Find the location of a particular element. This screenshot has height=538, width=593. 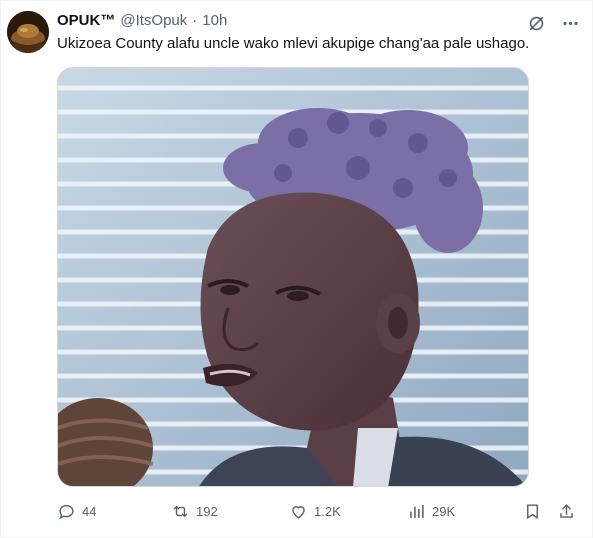

reply-count: 44 is located at coordinates (89, 511).